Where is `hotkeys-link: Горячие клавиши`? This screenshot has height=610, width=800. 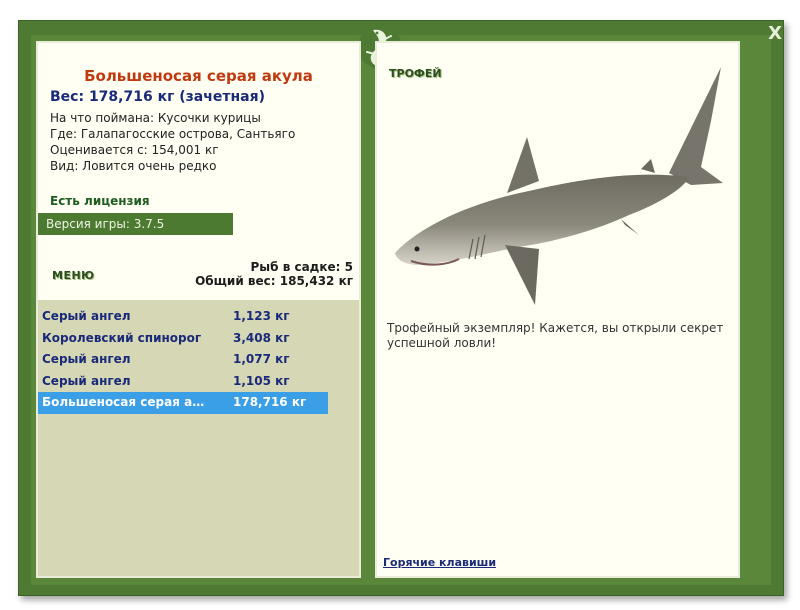
hotkeys-link: Горячие клавиши is located at coordinates (439, 562).